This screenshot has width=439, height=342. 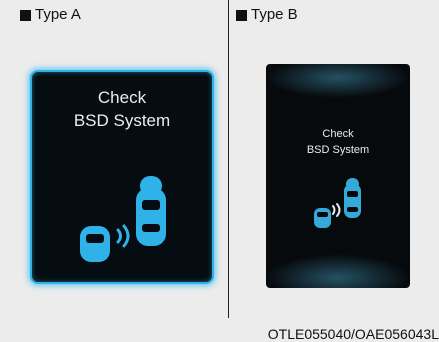 I want to click on type-b-label-text: Type B, so click(x=274, y=14).